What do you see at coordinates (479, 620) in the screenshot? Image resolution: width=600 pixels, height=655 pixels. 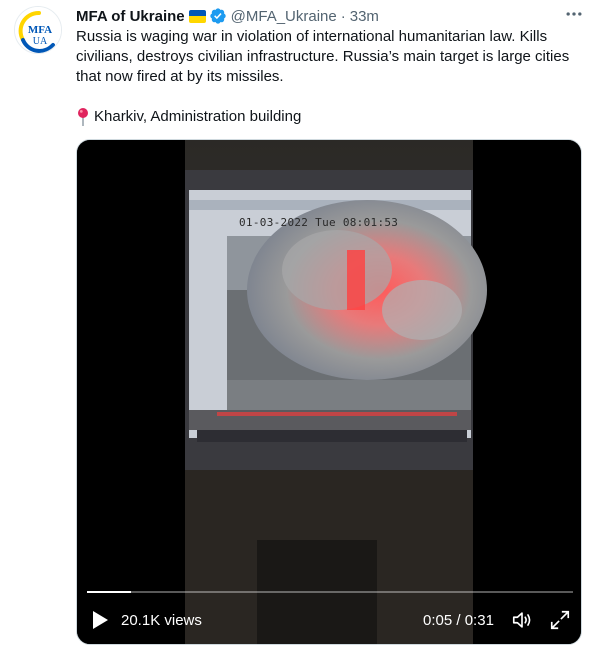 I see `total-time: 0:31` at bounding box center [479, 620].